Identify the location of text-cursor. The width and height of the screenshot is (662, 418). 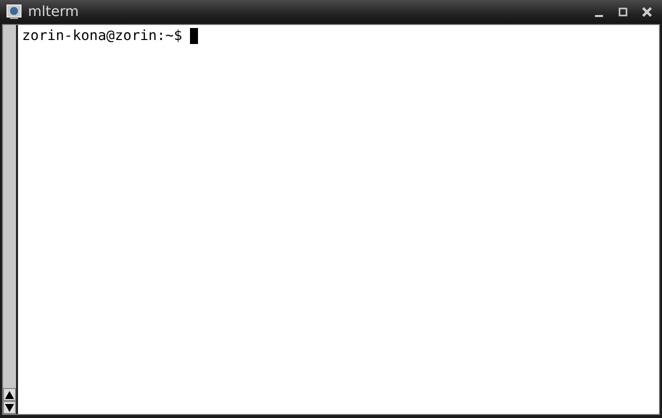
(194, 36).